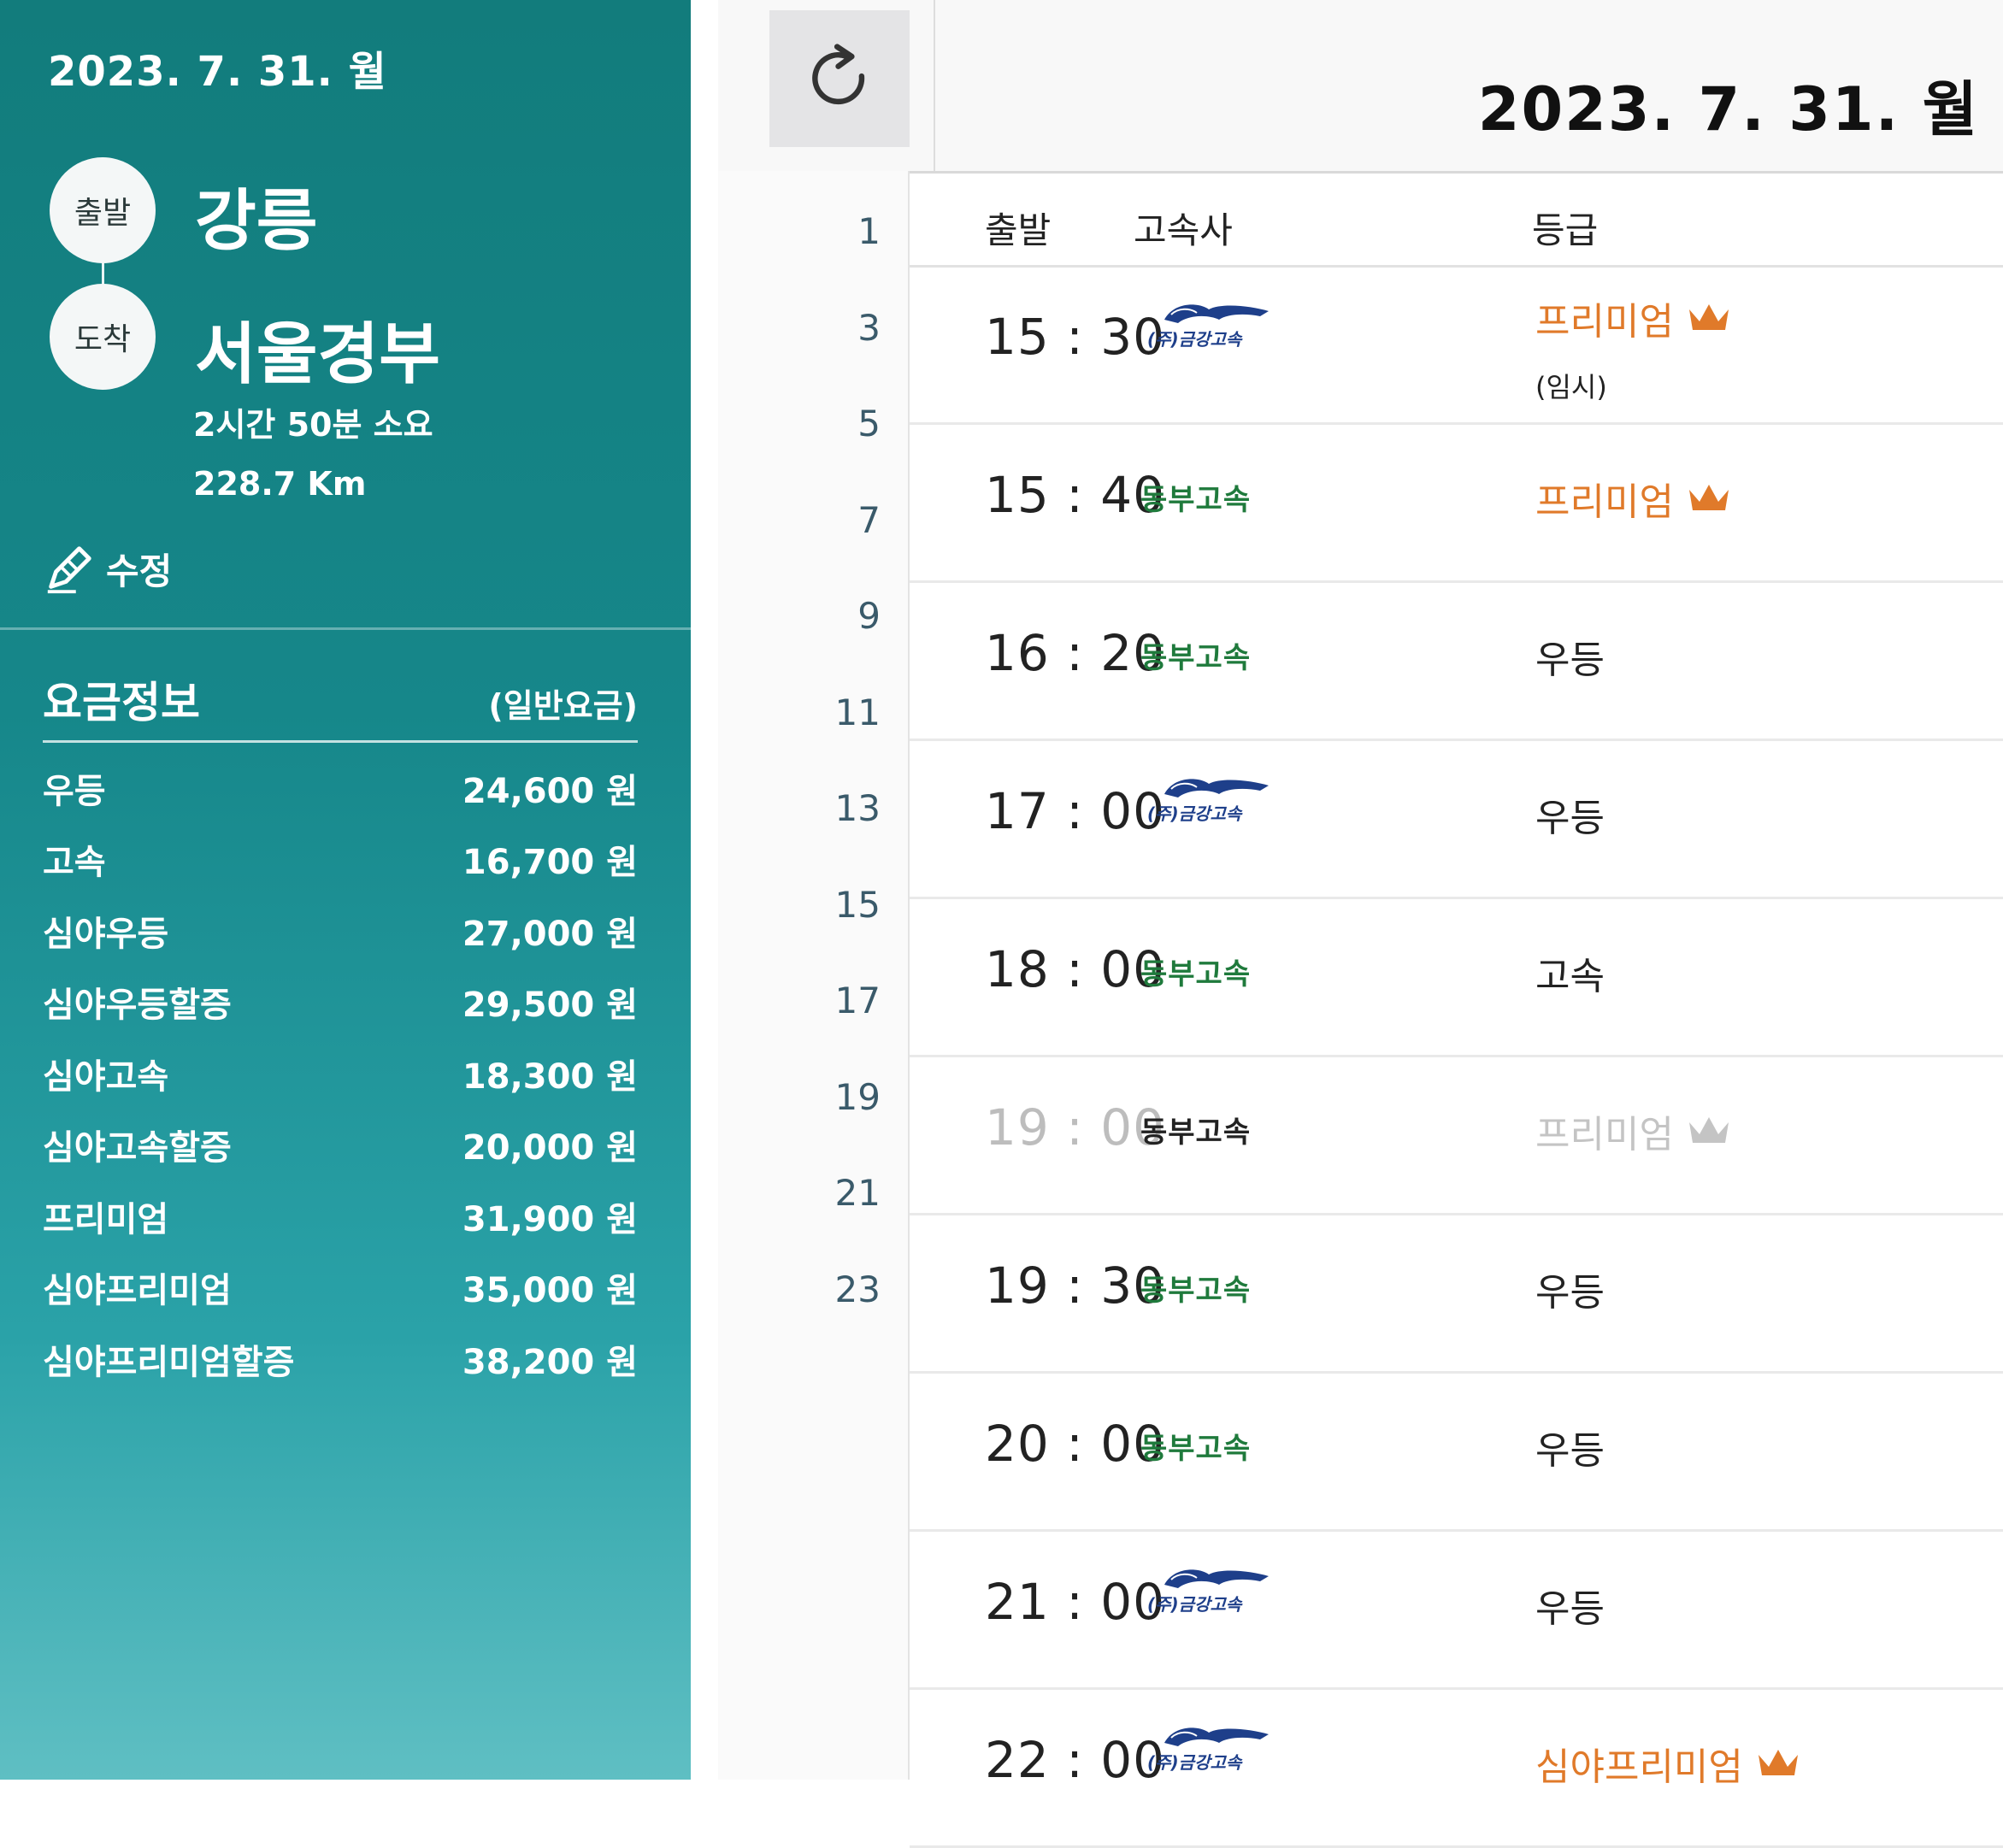  Describe the element at coordinates (857, 808) in the screenshot. I see `row-number: 13` at that location.